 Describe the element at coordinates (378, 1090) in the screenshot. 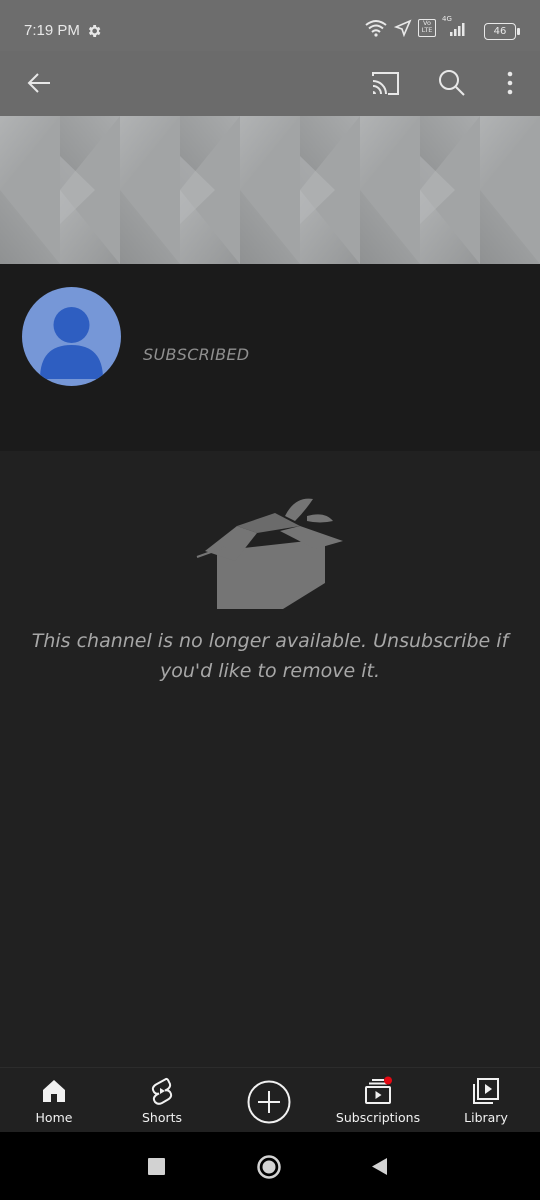

I see `subscriptions-icon` at that location.